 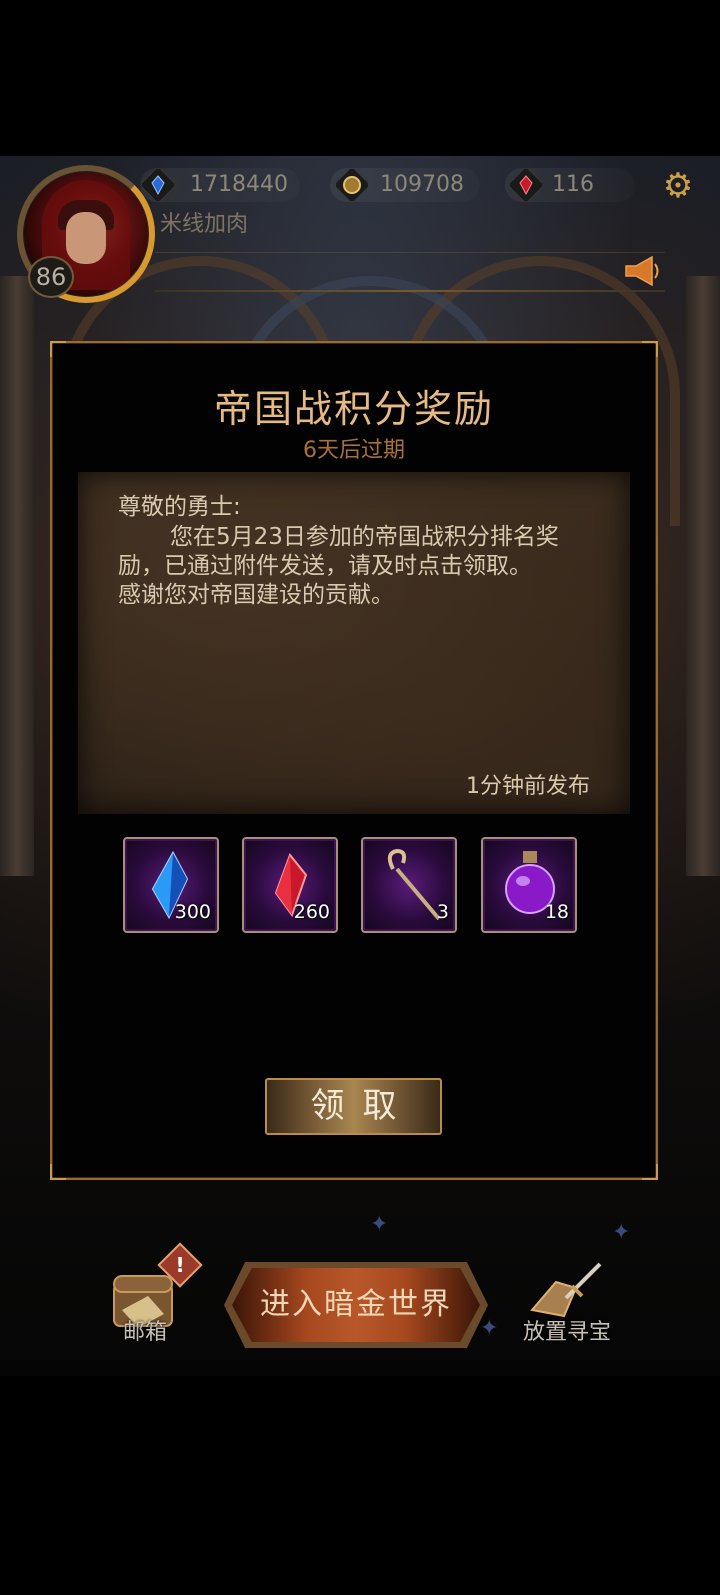 What do you see at coordinates (567, 1330) in the screenshot?
I see `idle-treasure-label: 放置寻宝` at bounding box center [567, 1330].